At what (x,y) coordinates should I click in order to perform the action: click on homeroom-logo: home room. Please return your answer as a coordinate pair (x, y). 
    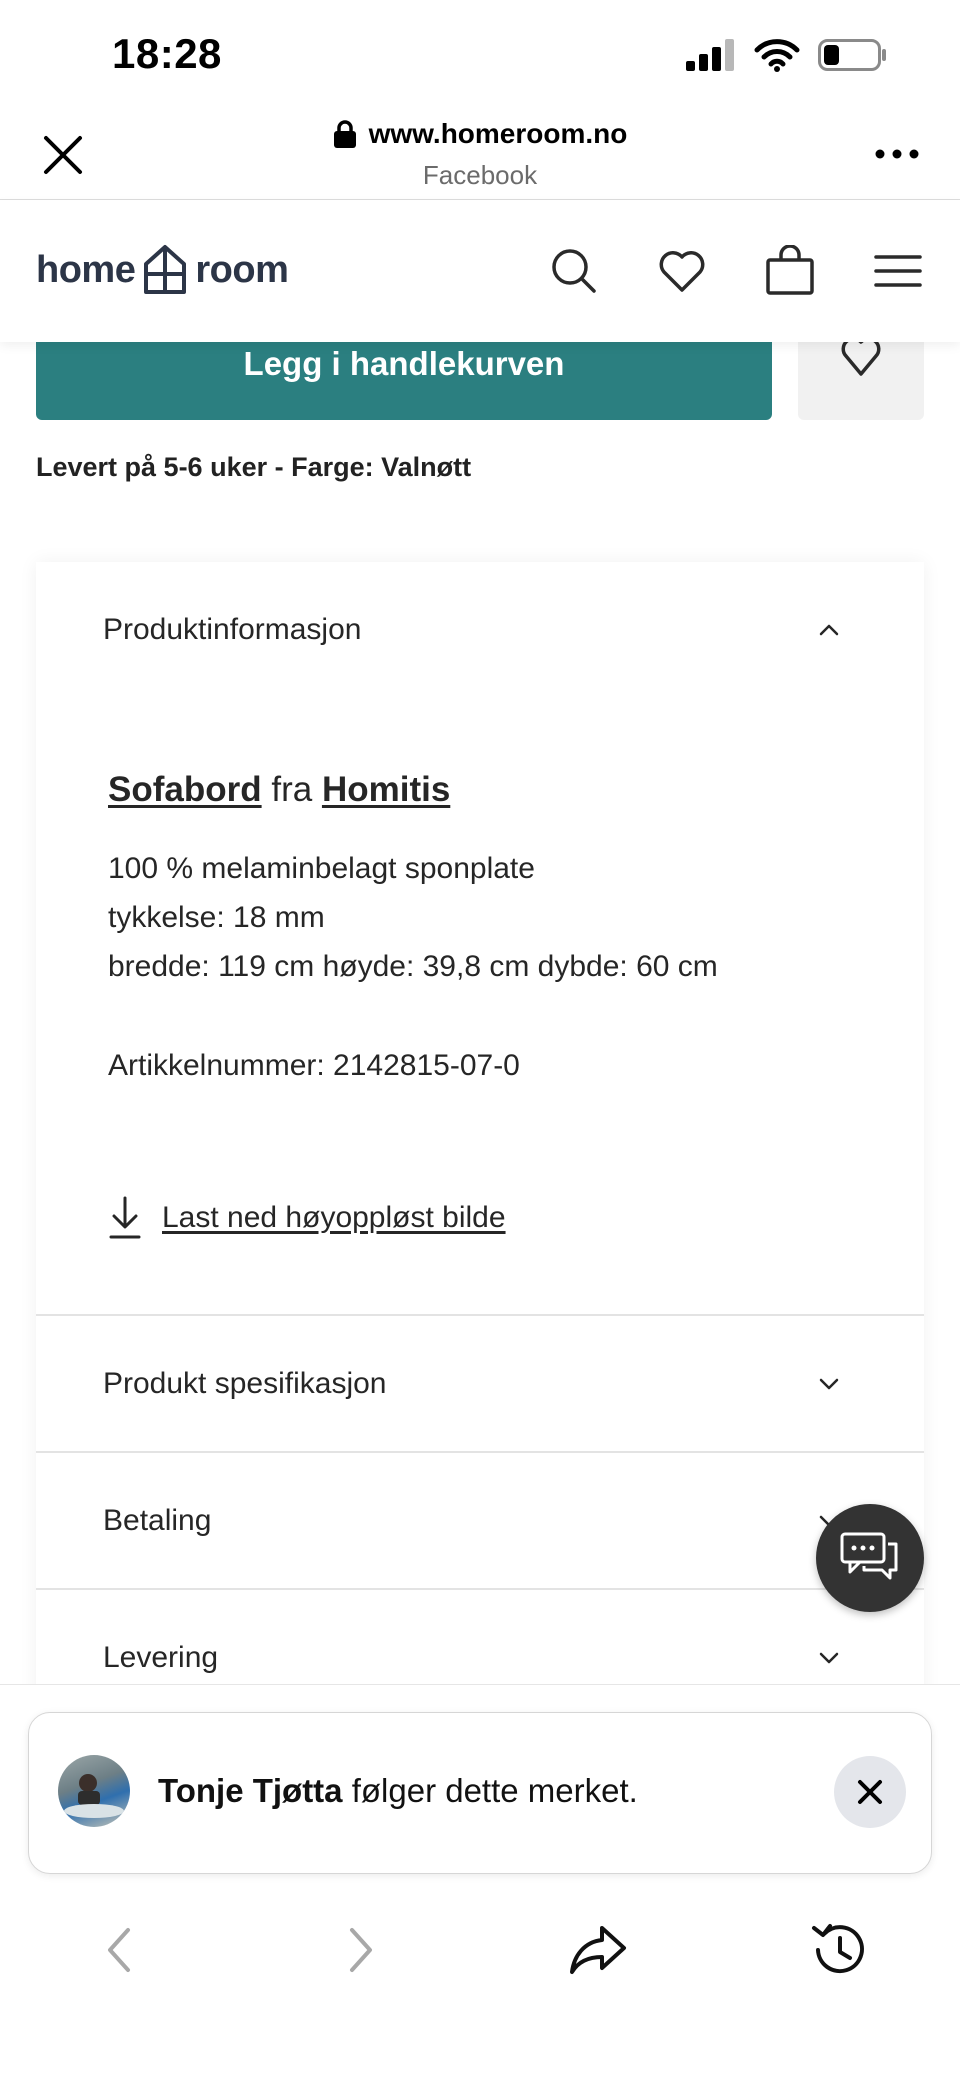
    Looking at the image, I should click on (162, 270).